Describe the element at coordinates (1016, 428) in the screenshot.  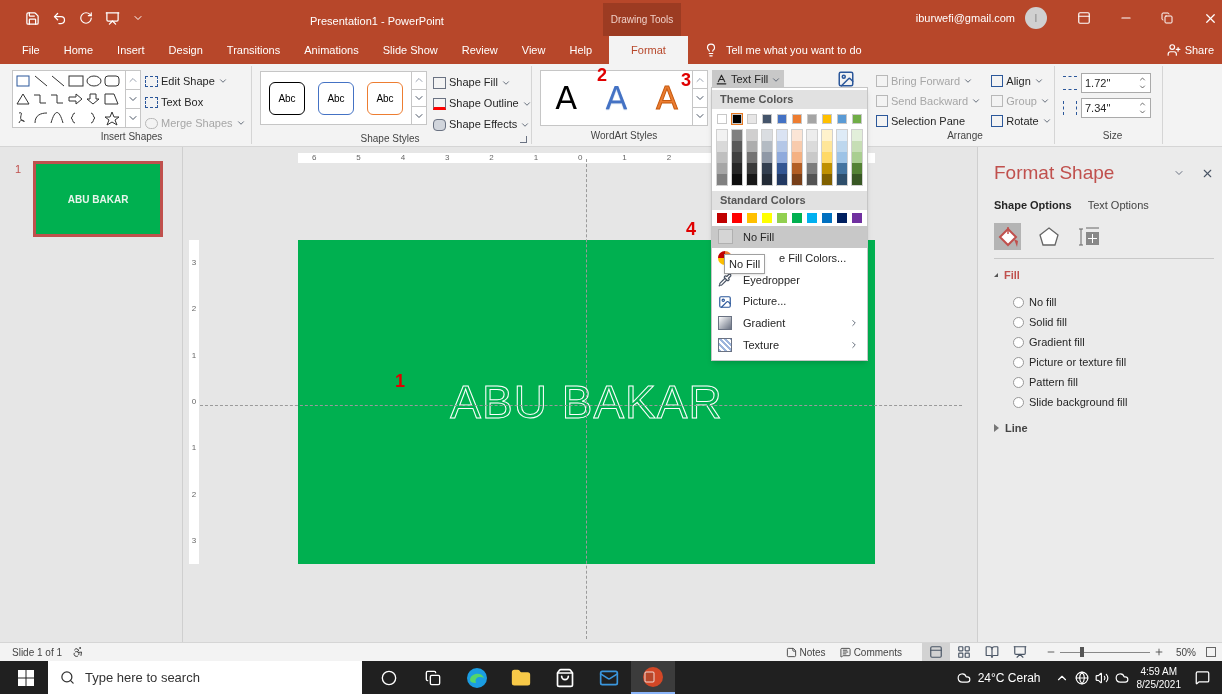
I see `section-title: Line` at that location.